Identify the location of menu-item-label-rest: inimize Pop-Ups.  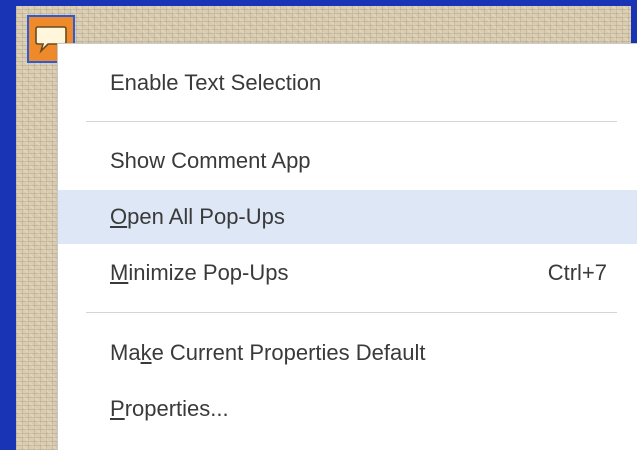
(208, 272).